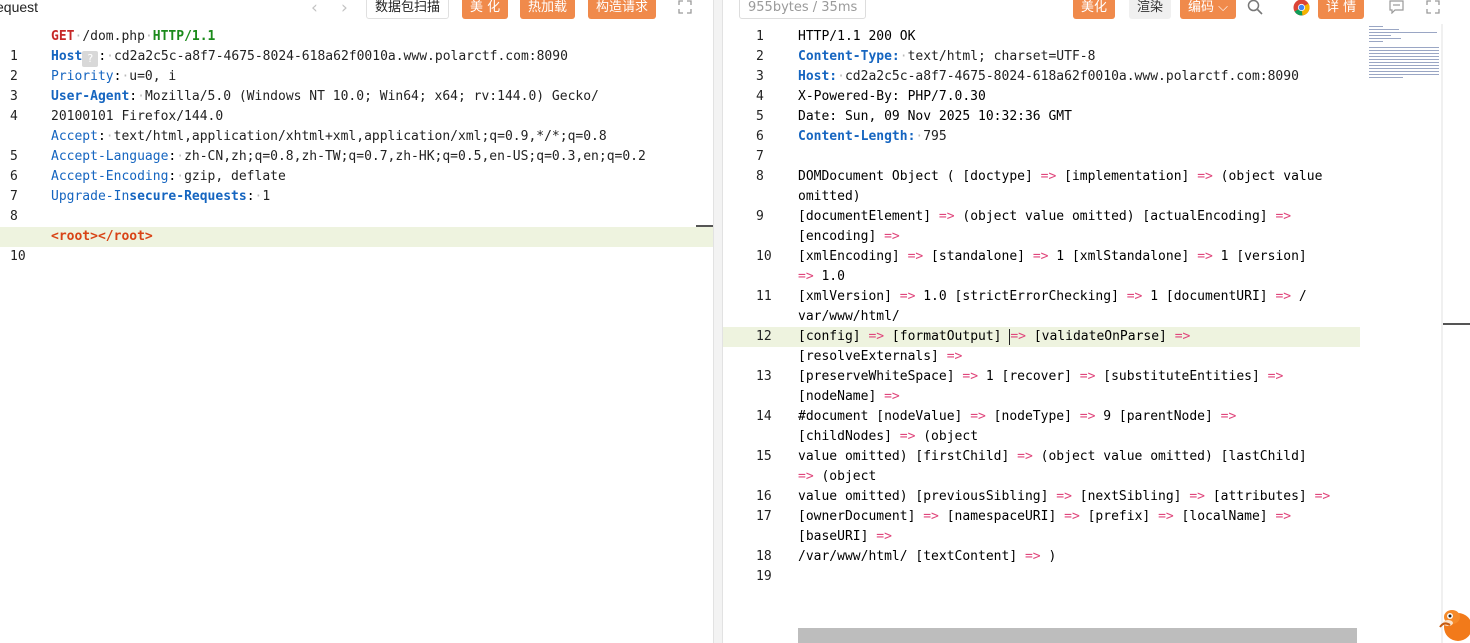  What do you see at coordinates (803, 9) in the screenshot?
I see `response-stats: 955bytes / 35ms` at bounding box center [803, 9].